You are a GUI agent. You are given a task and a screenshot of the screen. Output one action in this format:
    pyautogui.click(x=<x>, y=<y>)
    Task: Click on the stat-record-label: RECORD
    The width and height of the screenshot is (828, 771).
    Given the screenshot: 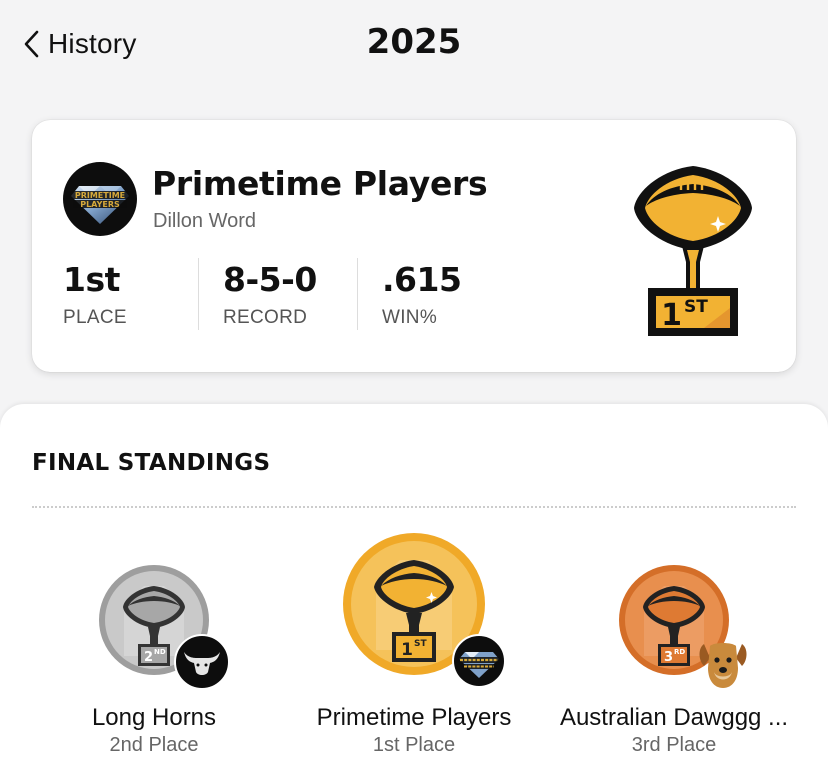 What is the action you would take?
    pyautogui.click(x=265, y=317)
    